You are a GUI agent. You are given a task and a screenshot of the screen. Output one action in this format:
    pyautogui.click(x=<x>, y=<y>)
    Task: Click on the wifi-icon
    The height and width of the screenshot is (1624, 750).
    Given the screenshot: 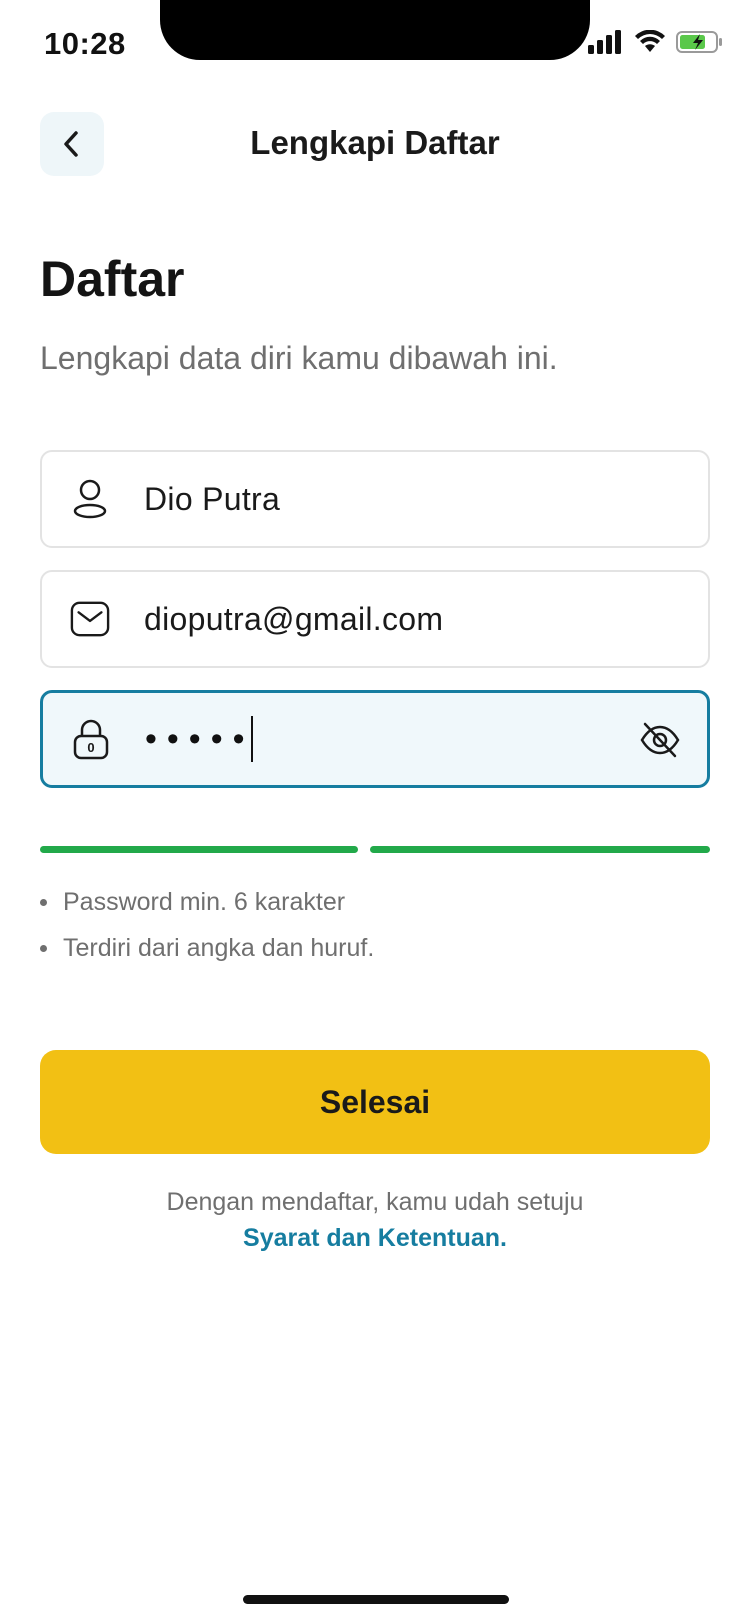 What is the action you would take?
    pyautogui.click(x=650, y=41)
    